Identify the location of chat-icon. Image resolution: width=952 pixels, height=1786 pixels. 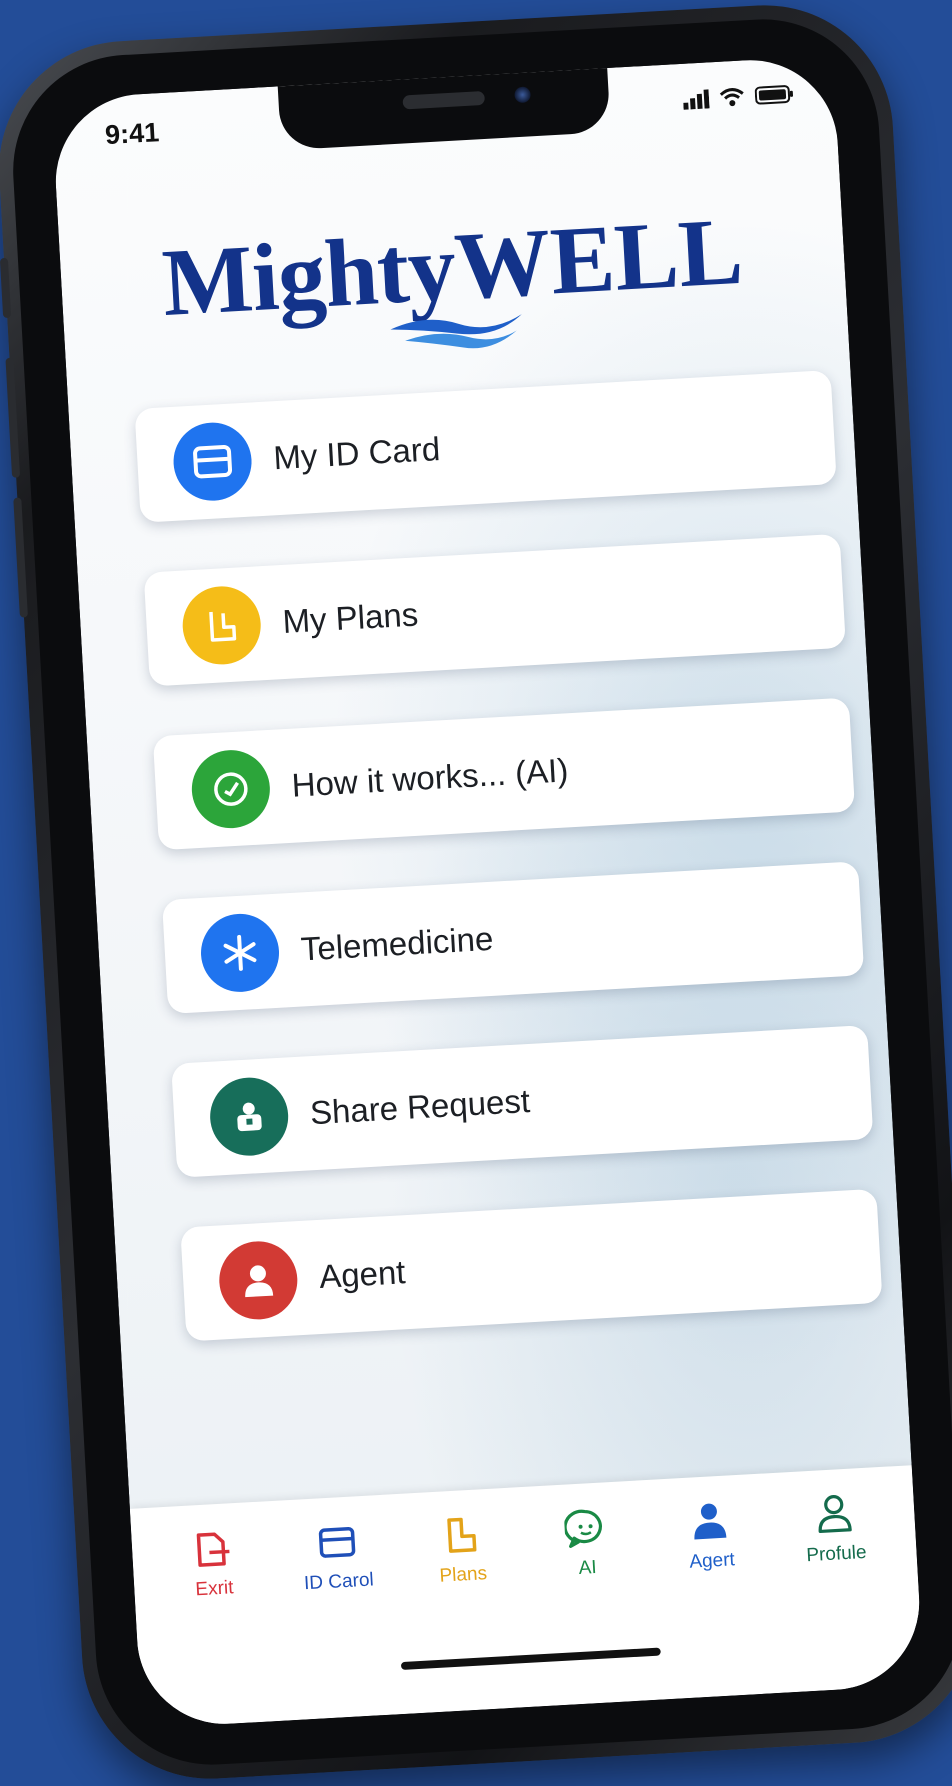
(582, 1528).